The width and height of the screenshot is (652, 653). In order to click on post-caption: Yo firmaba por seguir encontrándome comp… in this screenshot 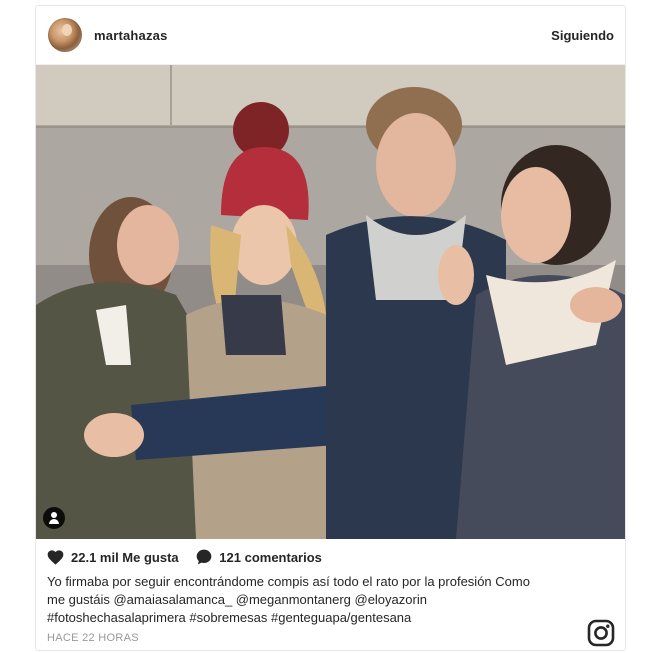, I will do `click(327, 600)`.